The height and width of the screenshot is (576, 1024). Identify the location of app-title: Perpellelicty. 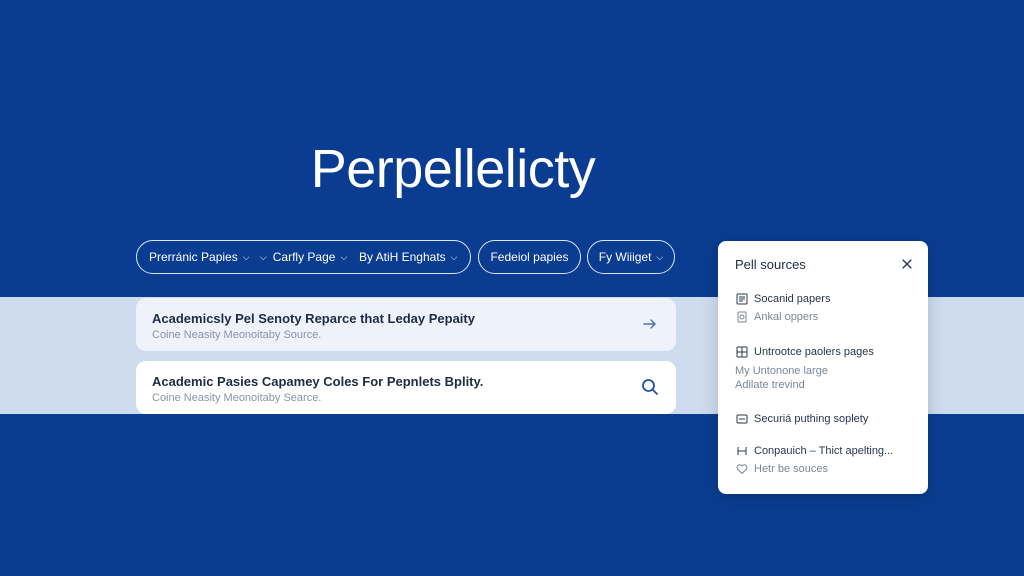
(453, 169).